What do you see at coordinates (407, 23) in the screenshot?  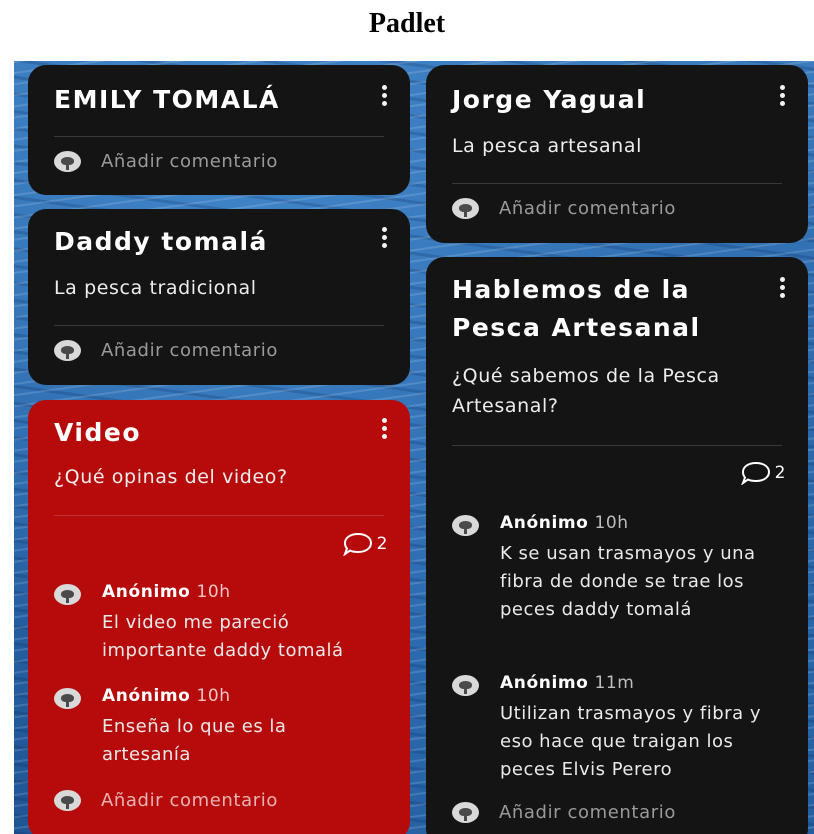 I see `page-title: Padlet` at bounding box center [407, 23].